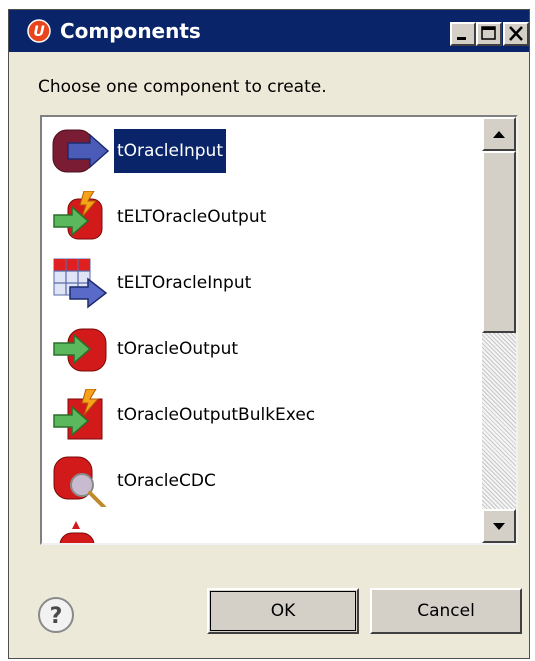 The image size is (535, 661). I want to click on arrow-down-icon, so click(499, 526).